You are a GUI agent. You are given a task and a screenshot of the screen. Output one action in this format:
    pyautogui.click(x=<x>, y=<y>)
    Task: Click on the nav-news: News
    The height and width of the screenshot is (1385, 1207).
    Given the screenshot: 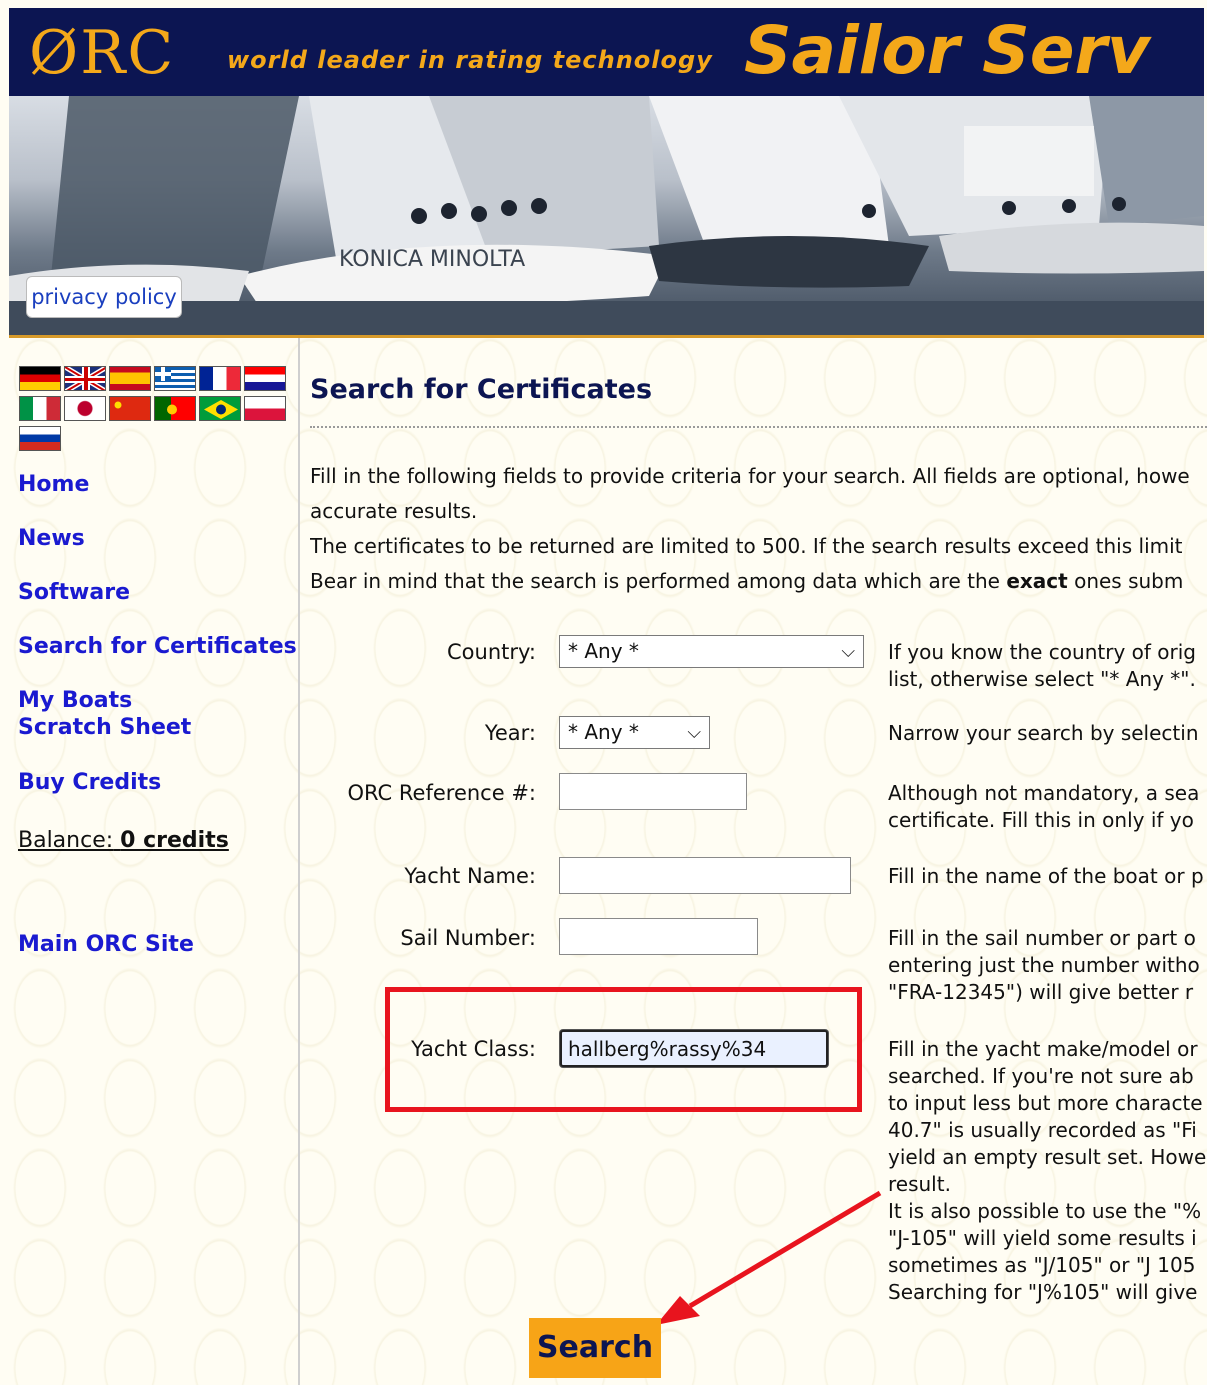 What is the action you would take?
    pyautogui.click(x=51, y=538)
    